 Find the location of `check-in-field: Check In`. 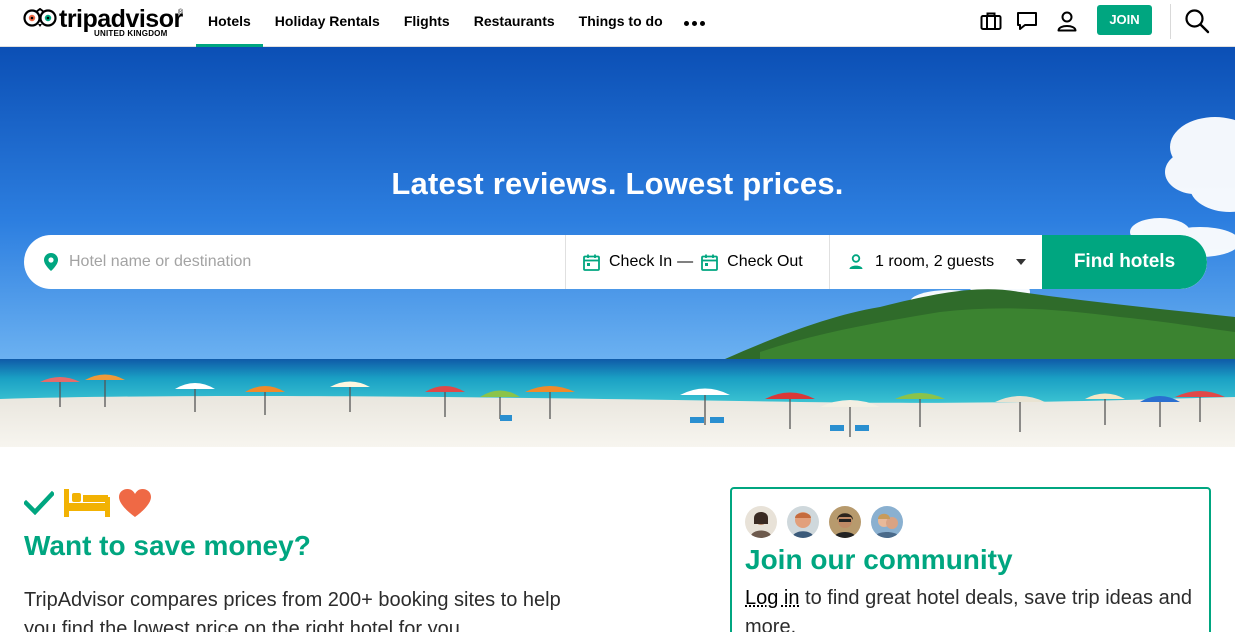

check-in-field: Check In is located at coordinates (627, 262).